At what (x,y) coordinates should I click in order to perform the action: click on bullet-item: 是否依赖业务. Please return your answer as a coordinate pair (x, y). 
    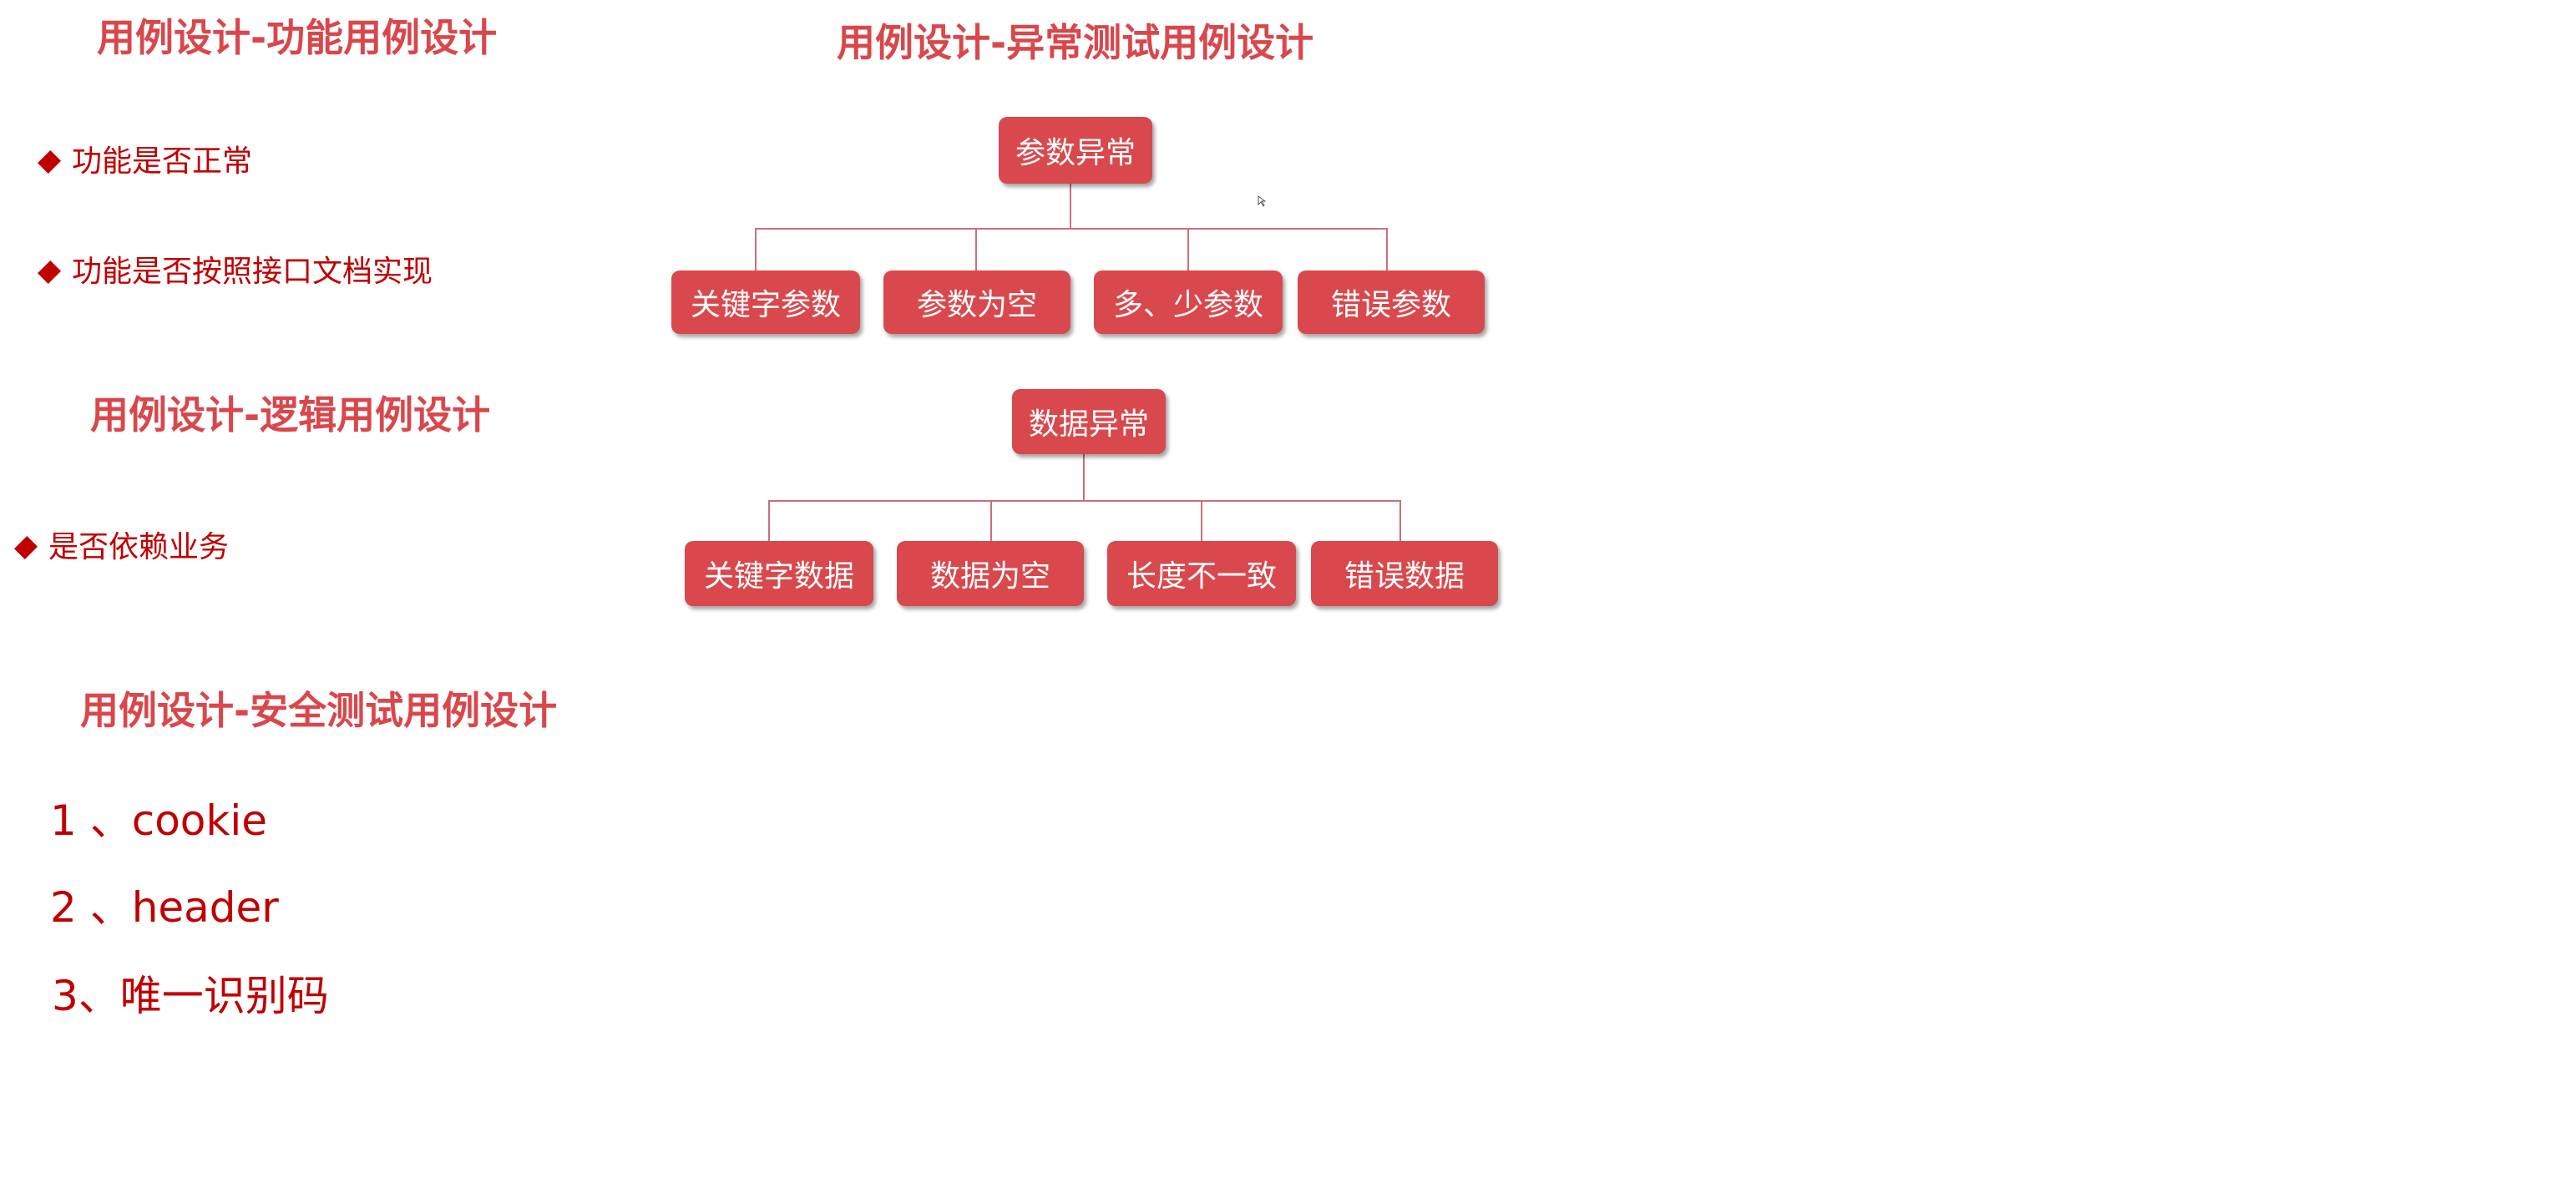
    Looking at the image, I should click on (121, 548).